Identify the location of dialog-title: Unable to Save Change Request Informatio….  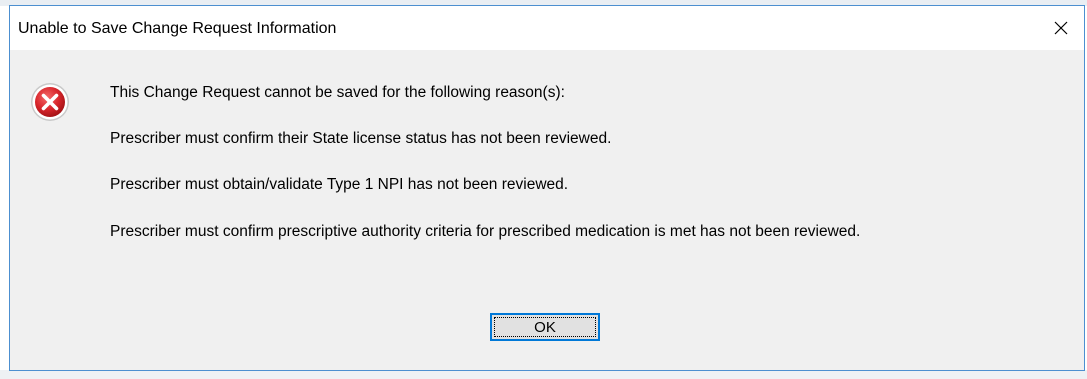
(177, 28).